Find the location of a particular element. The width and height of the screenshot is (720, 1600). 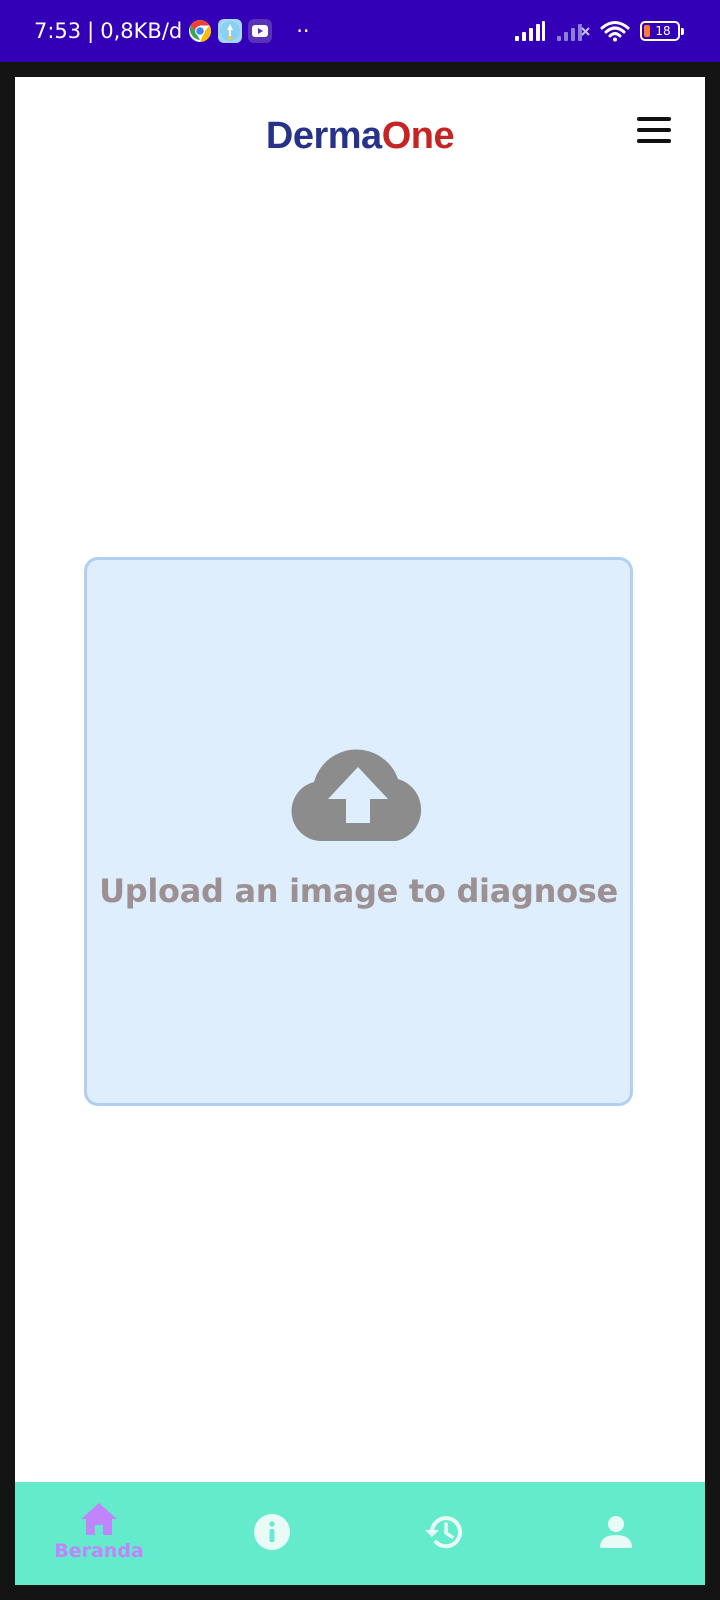

nav-item-info is located at coordinates (272, 1533).